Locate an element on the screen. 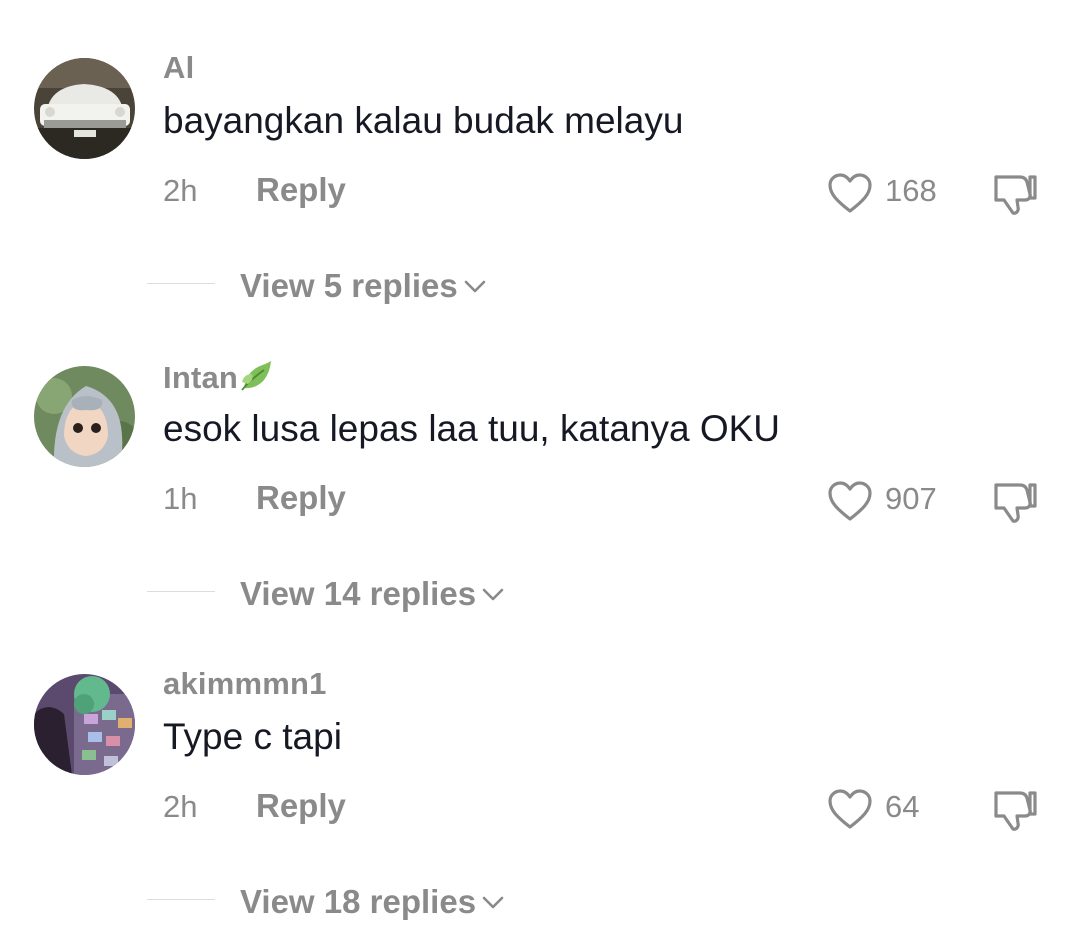 This screenshot has height=935, width=1076. comment-text: esok lusa lepas laa tuu, katanya OKU is located at coordinates (472, 428).